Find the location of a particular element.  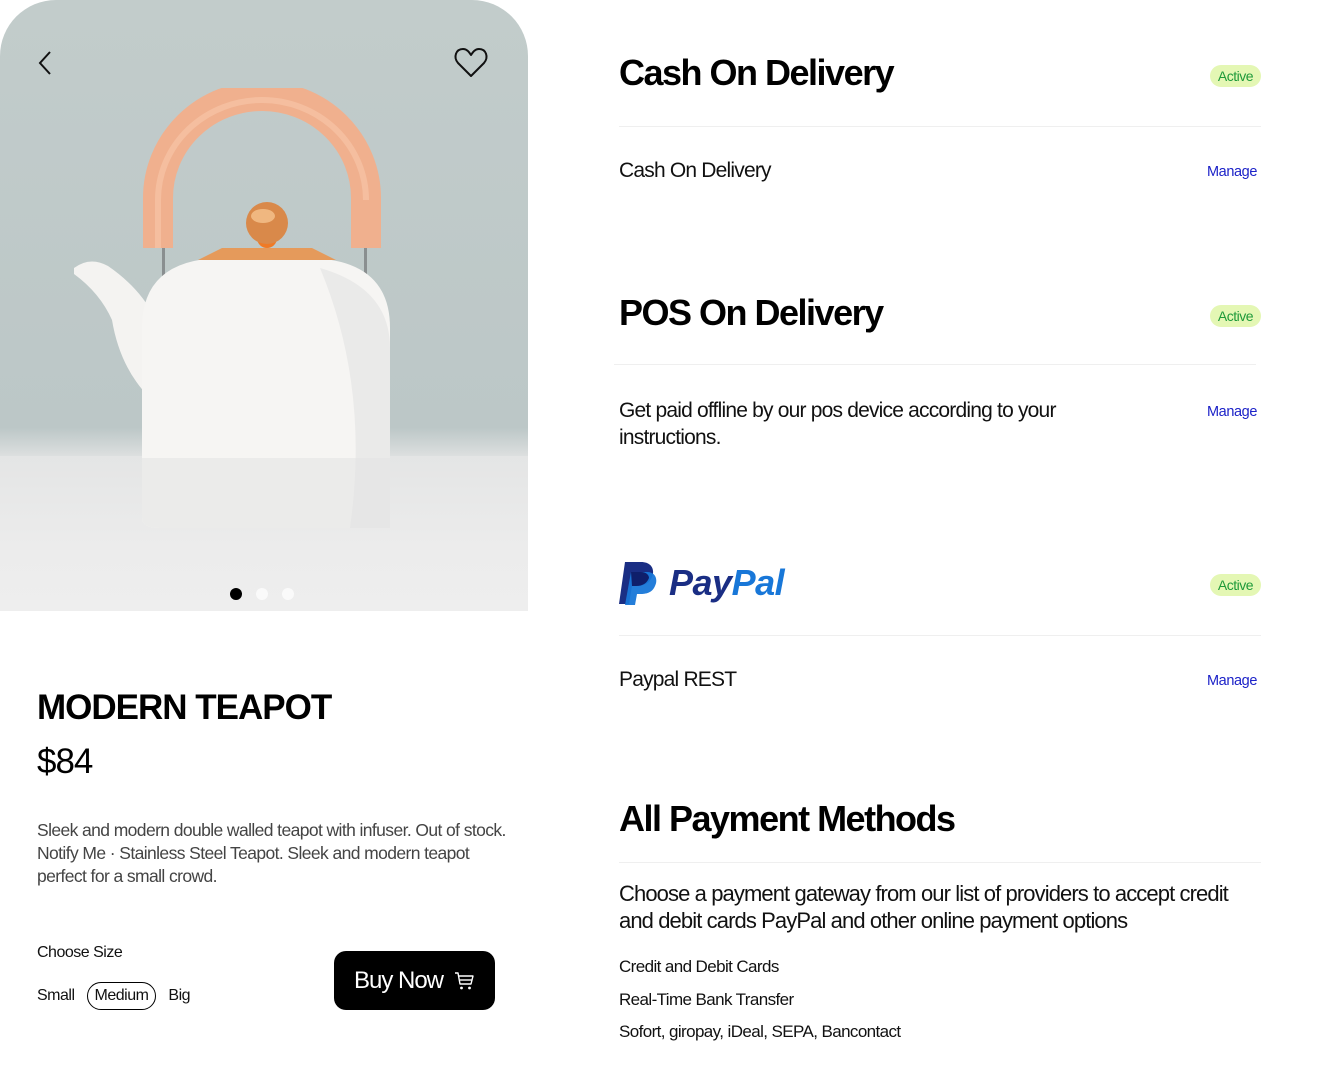

size-option-big: Big is located at coordinates (179, 996).